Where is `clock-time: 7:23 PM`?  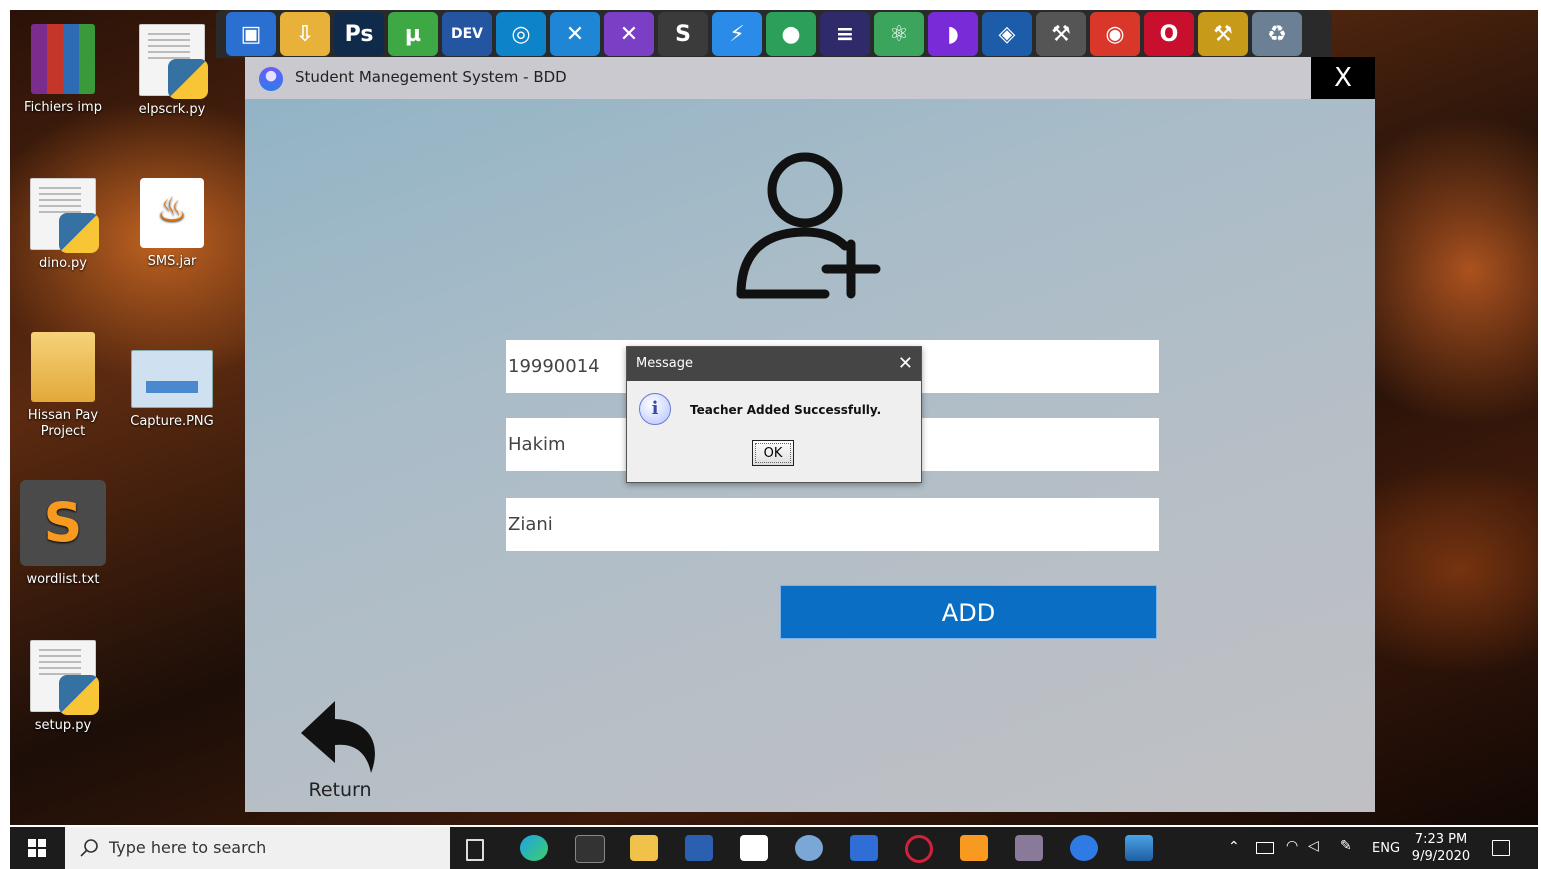 clock-time: 7:23 PM is located at coordinates (1441, 839).